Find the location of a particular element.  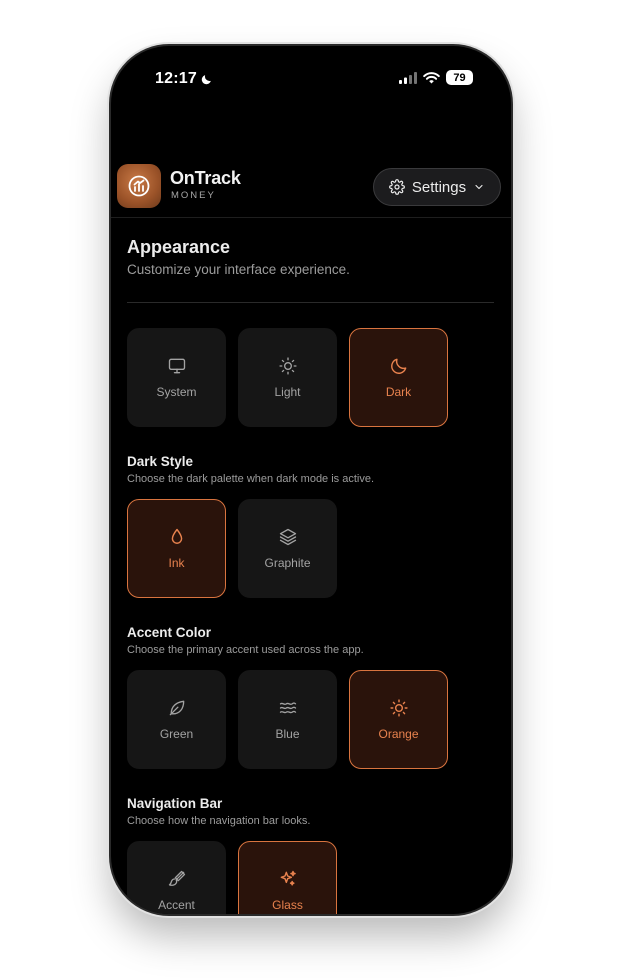

settings-label: Settings is located at coordinates (439, 187).